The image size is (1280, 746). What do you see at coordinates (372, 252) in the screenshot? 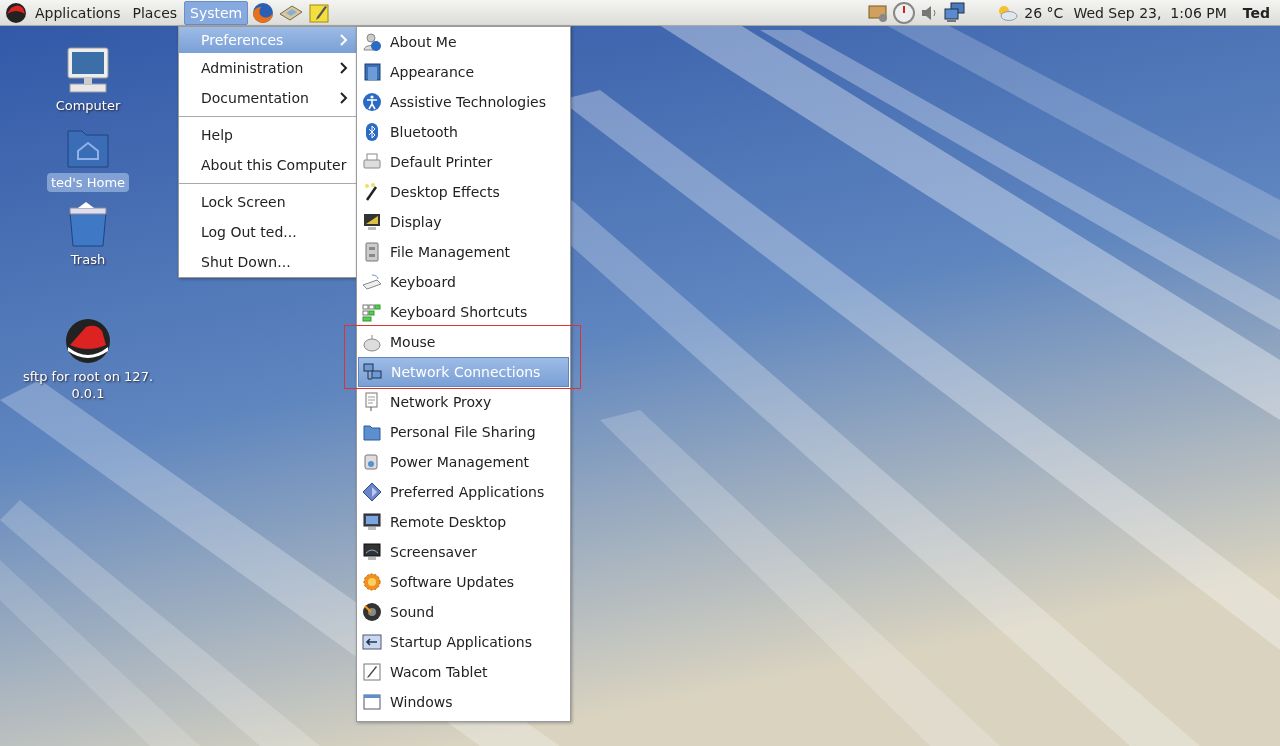
I see `cabinet-icon` at bounding box center [372, 252].